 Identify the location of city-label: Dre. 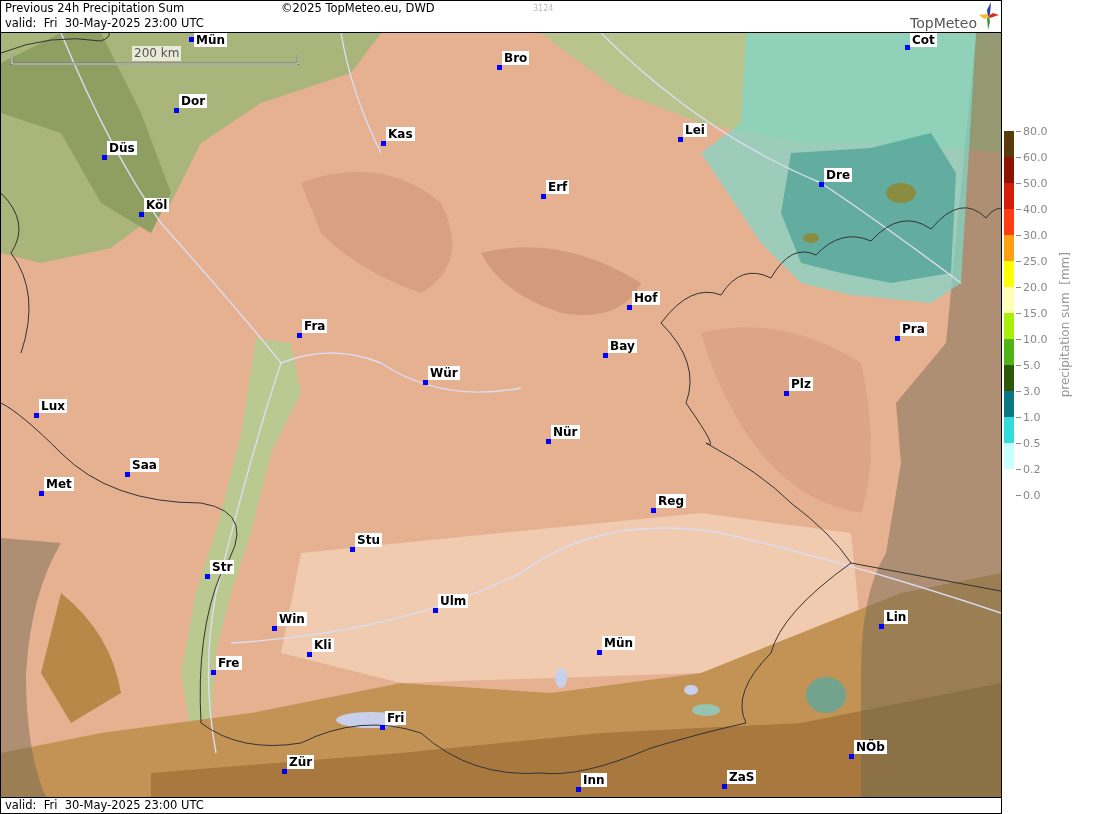
(838, 175).